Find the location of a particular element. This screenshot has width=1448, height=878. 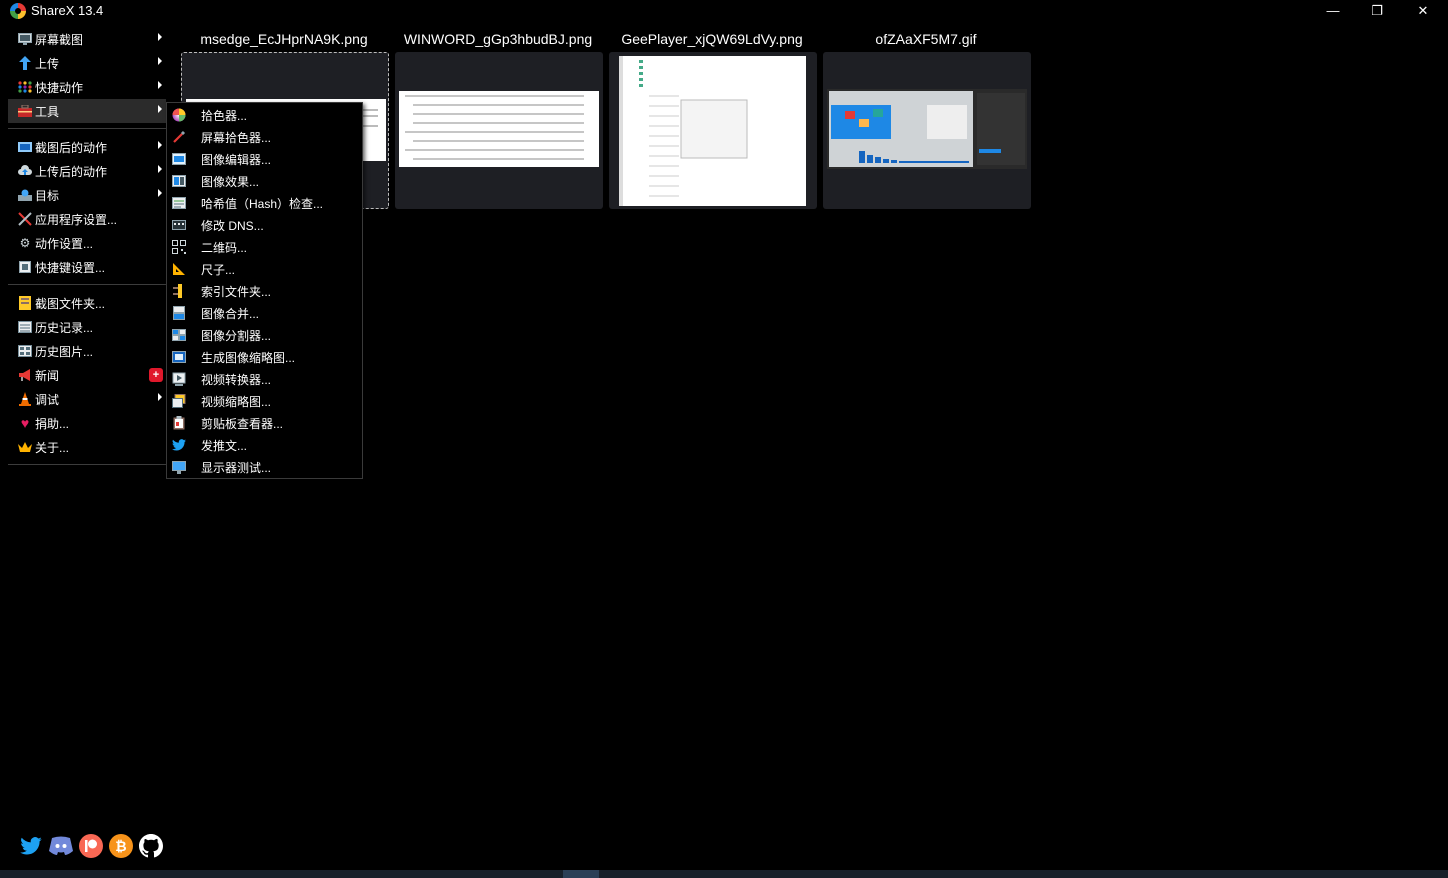

menu-item-label: 屏幕截图 is located at coordinates (59, 39).